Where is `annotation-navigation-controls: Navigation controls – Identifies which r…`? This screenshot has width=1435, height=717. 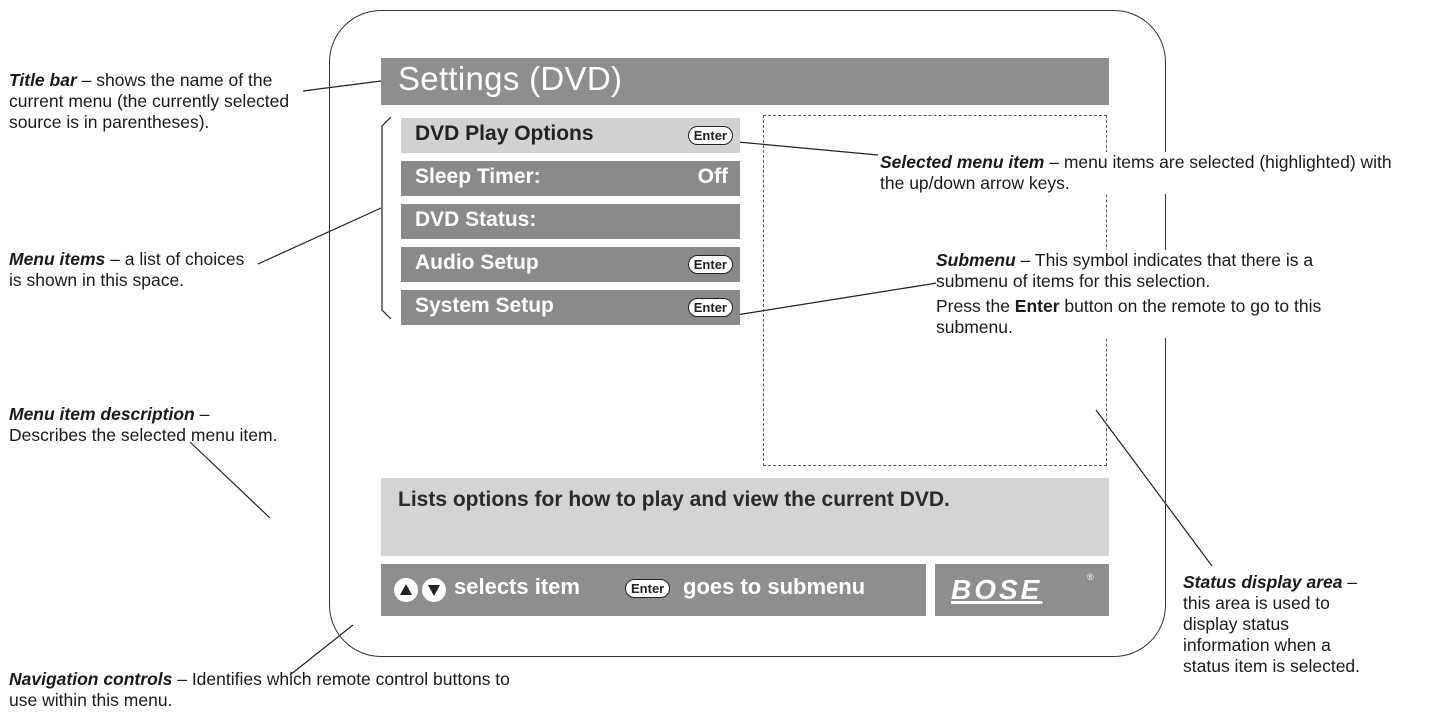
annotation-navigation-controls: Navigation controls – Identifies which r… is located at coordinates (269, 690).